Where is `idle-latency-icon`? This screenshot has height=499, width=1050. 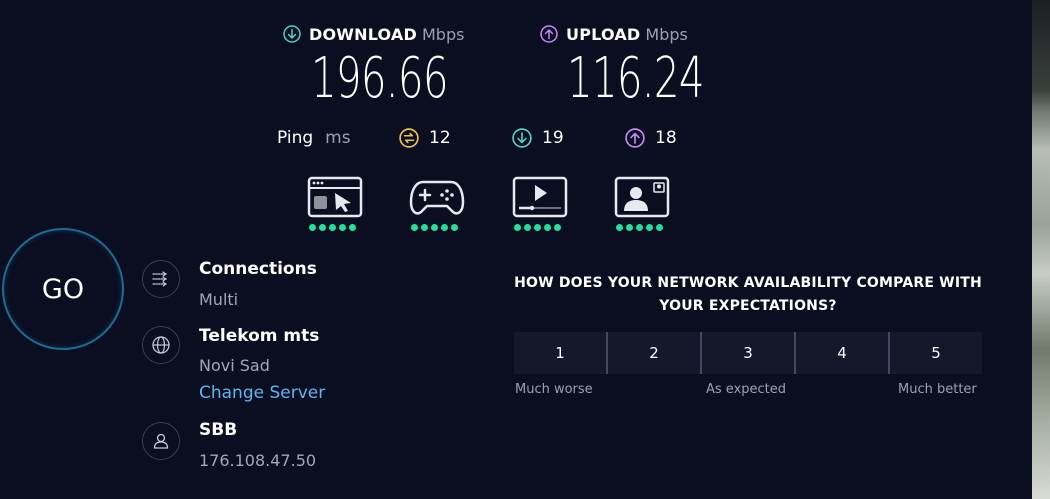
idle-latency-icon is located at coordinates (409, 138).